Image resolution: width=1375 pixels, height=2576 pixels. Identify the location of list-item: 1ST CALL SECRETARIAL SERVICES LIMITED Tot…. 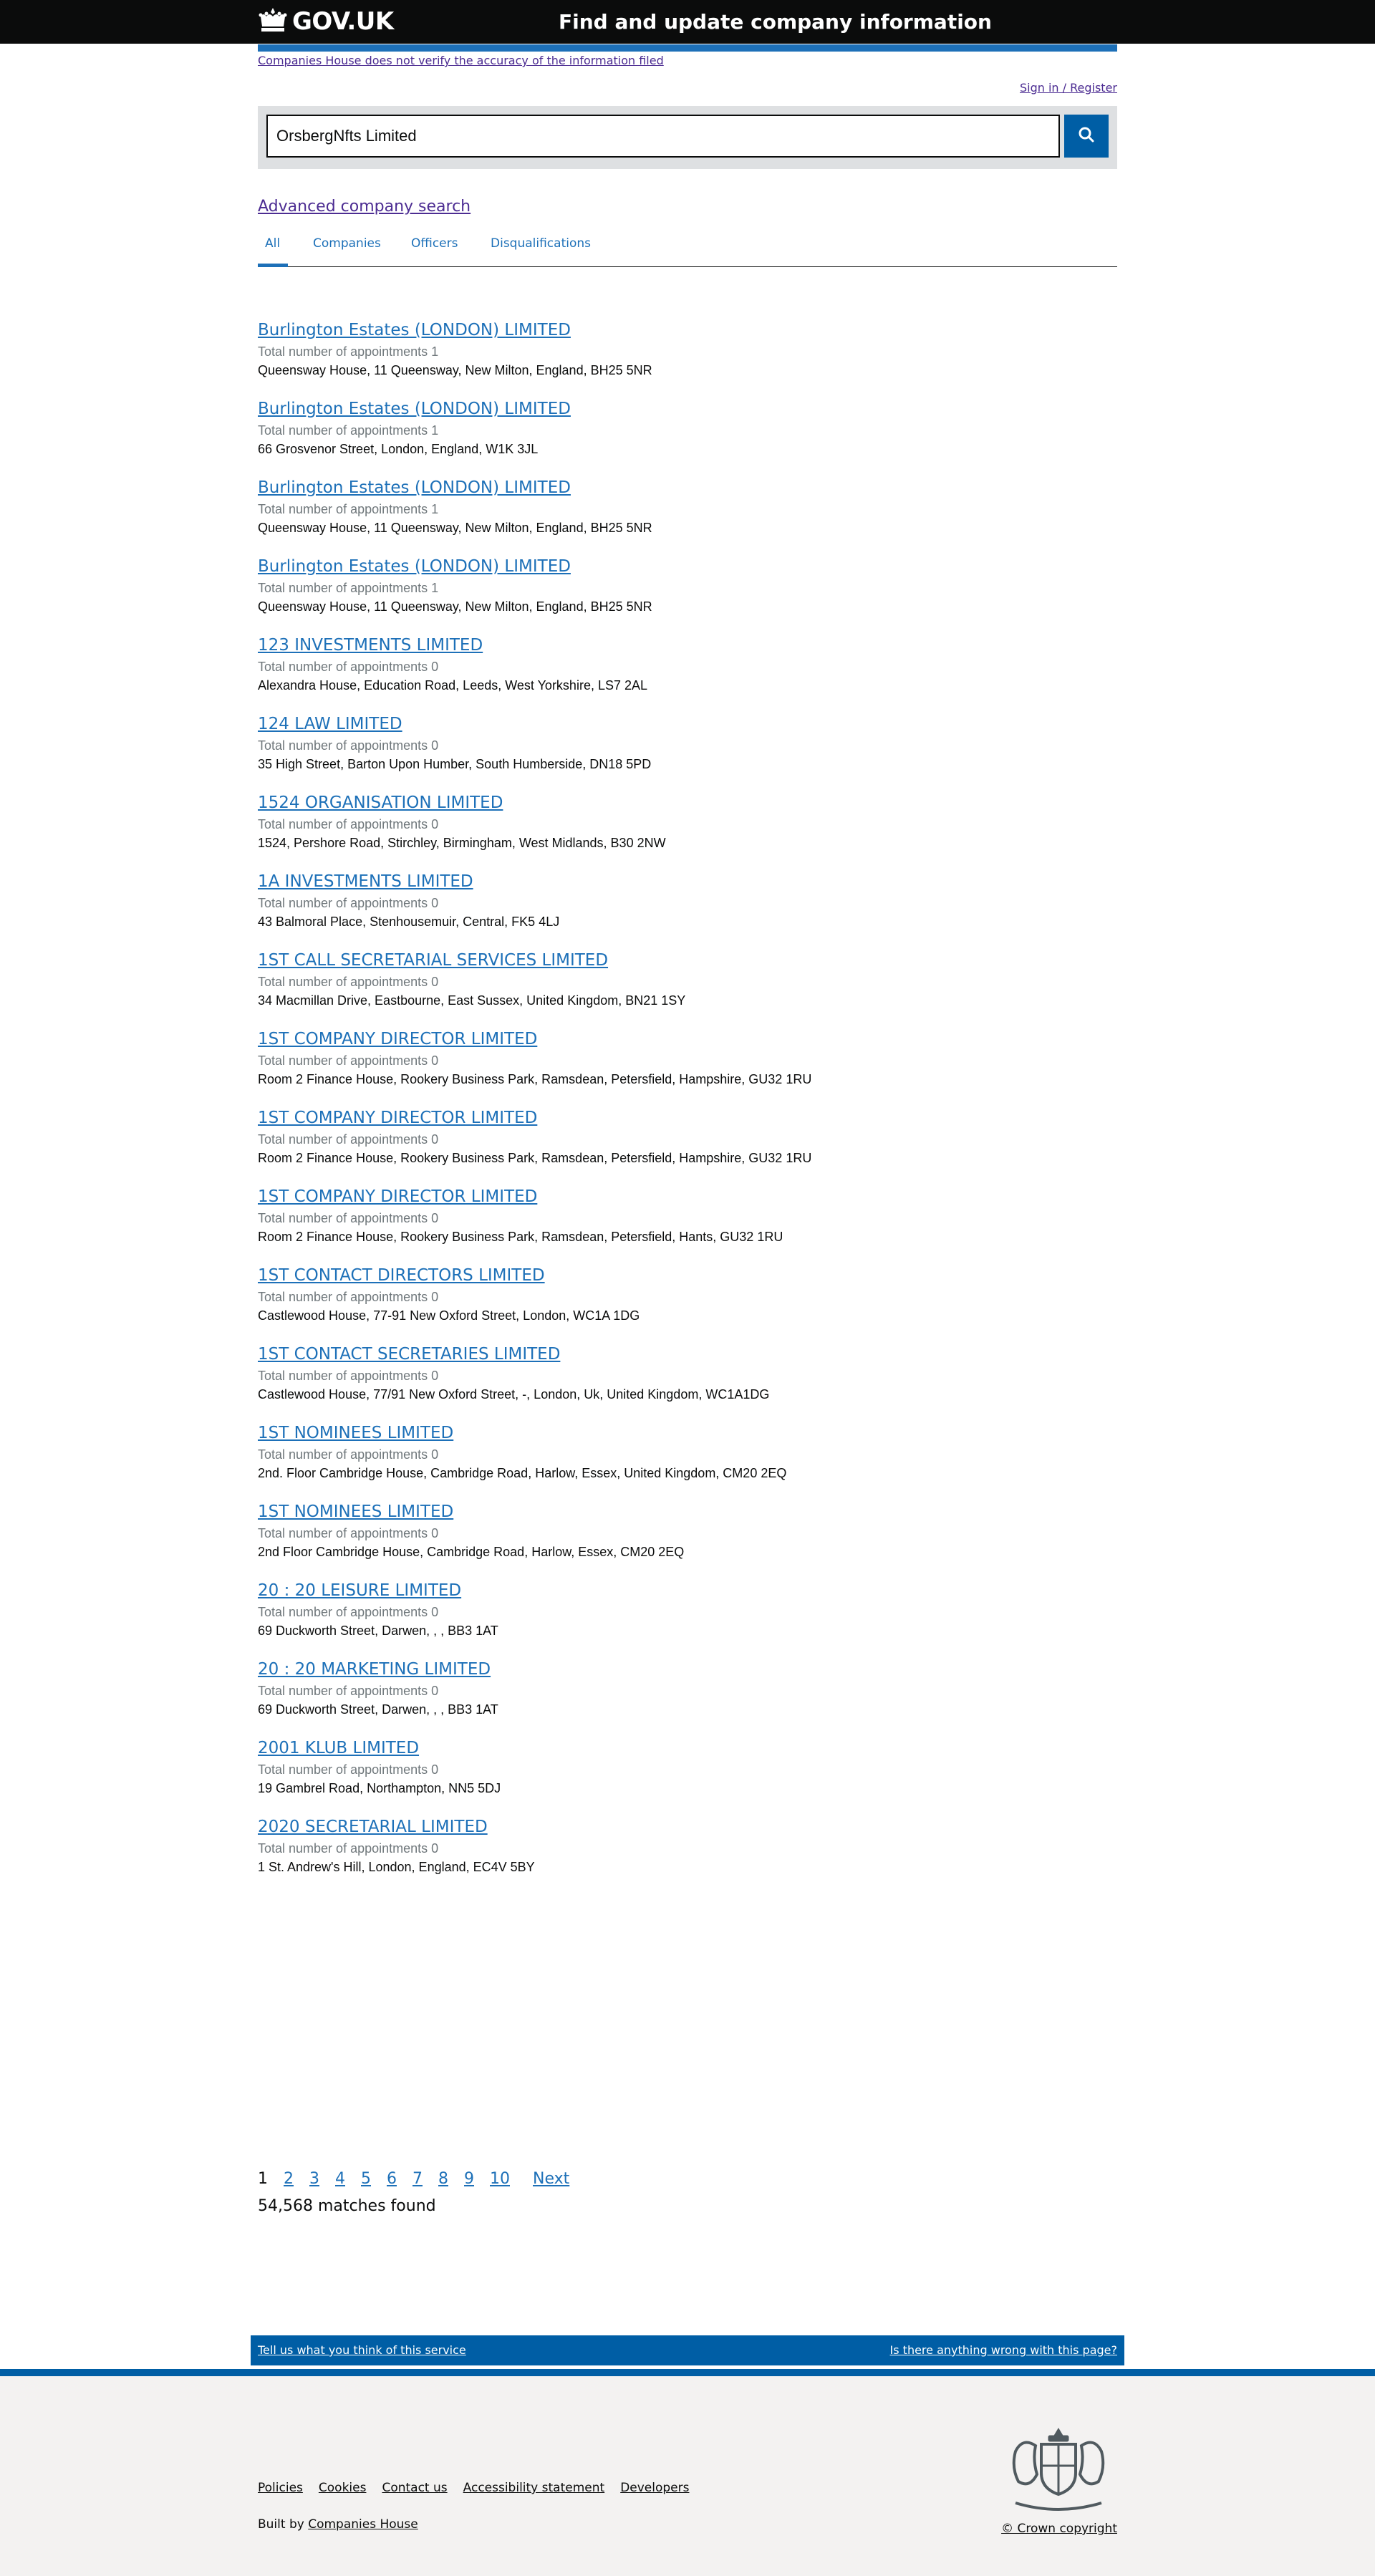
(545, 979).